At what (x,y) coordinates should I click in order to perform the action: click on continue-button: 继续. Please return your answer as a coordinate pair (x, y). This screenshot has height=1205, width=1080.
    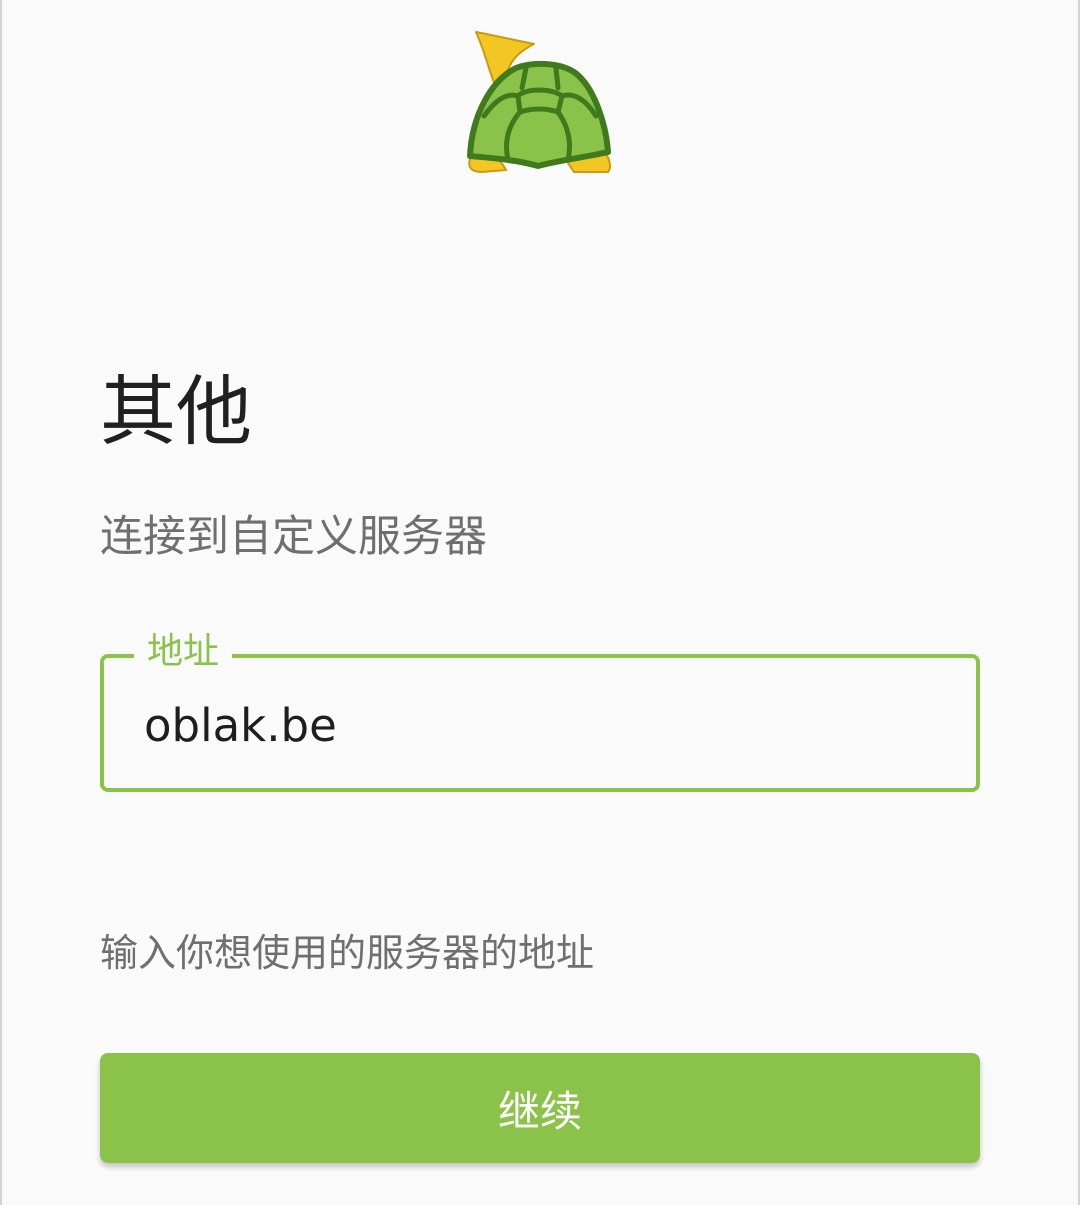
    Looking at the image, I should click on (540, 1108).